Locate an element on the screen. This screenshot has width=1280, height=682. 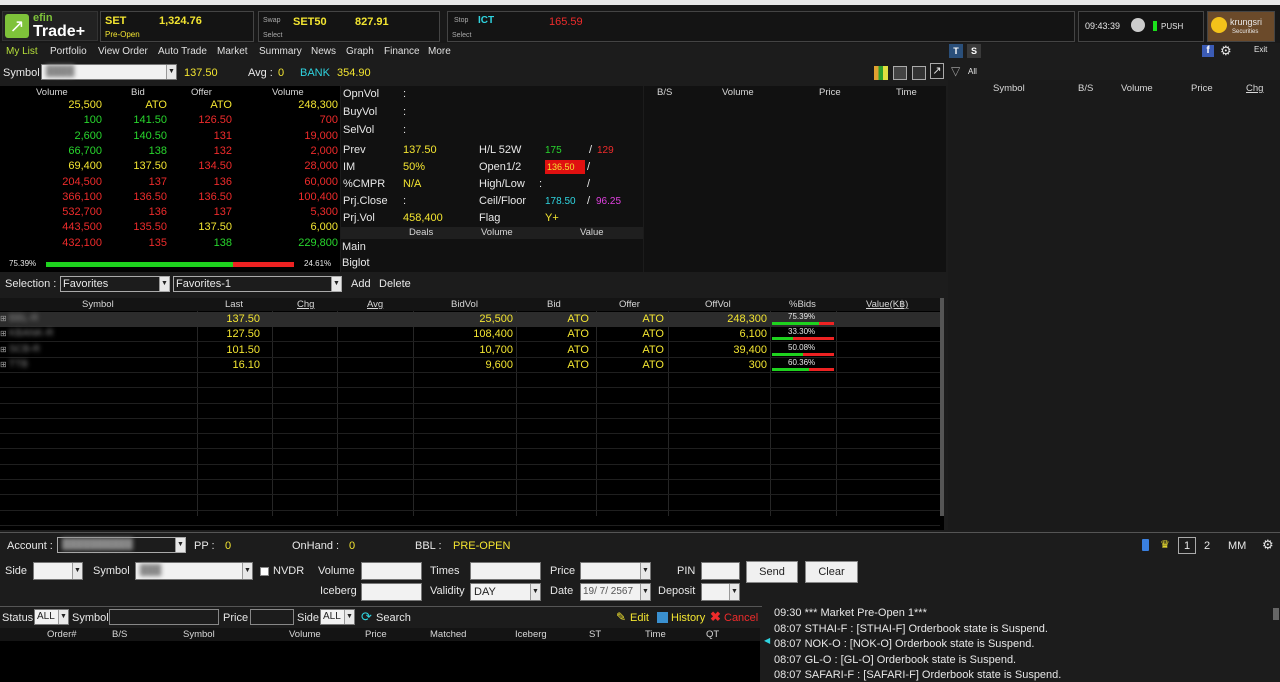
nav-portfolio: Portfolio is located at coordinates (68, 51).